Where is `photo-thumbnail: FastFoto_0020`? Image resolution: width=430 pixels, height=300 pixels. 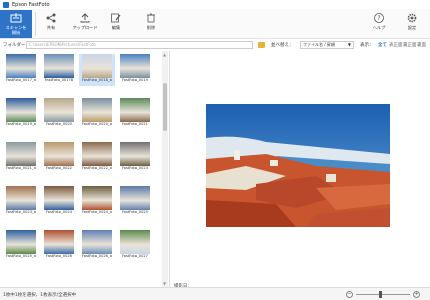
photo-thumbnail: FastFoto_0020 is located at coordinates (59, 114).